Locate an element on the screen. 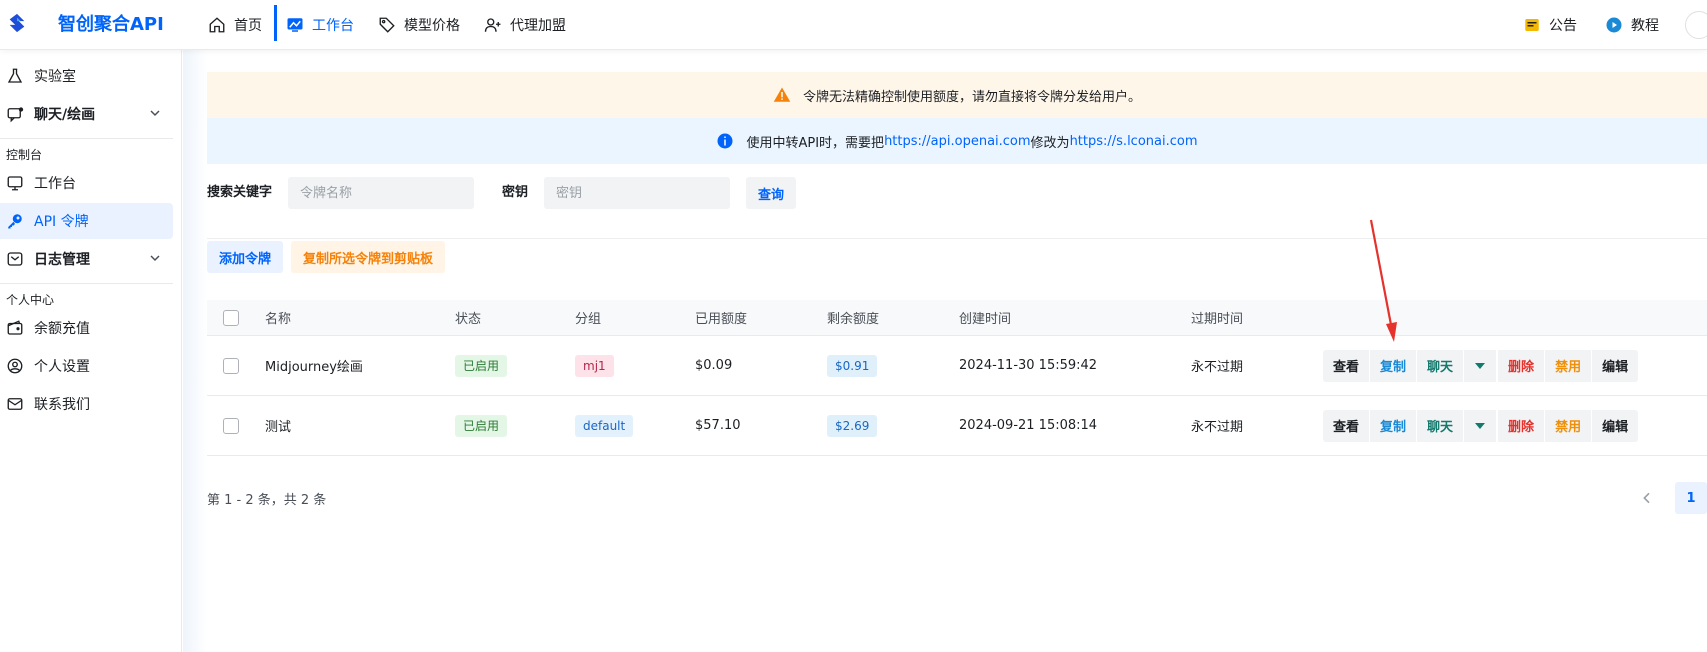 The image size is (1707, 652). key-icon is located at coordinates (15, 221).